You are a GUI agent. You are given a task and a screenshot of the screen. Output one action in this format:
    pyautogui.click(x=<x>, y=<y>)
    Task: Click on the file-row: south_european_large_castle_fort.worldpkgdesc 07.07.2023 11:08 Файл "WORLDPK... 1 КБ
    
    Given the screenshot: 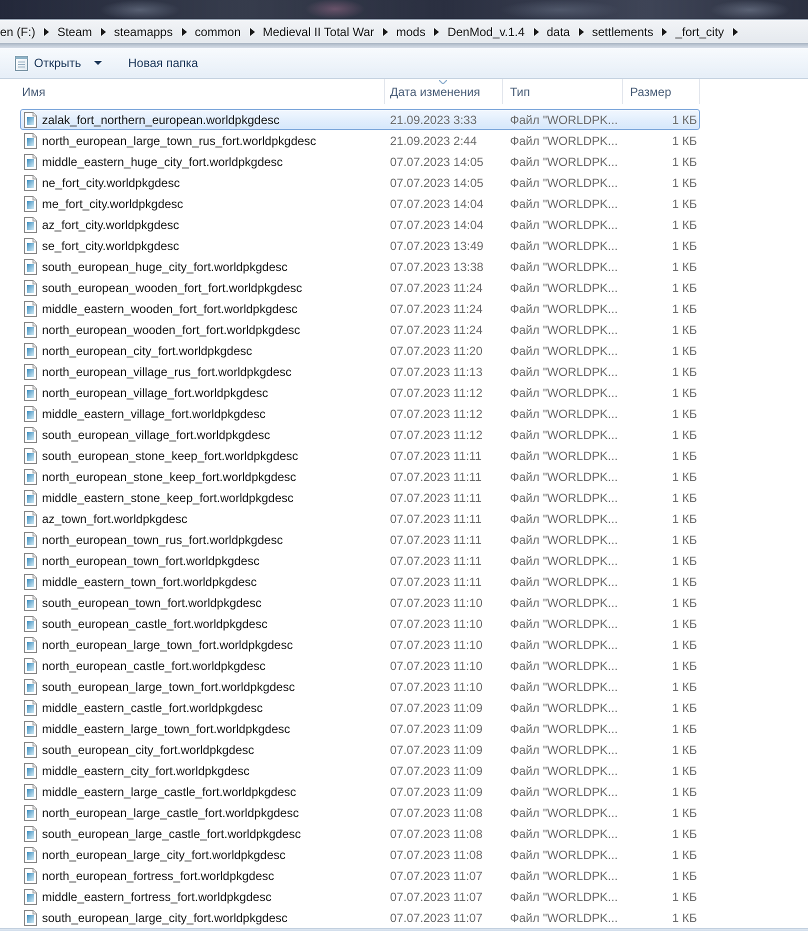 What is the action you would take?
    pyautogui.click(x=360, y=833)
    